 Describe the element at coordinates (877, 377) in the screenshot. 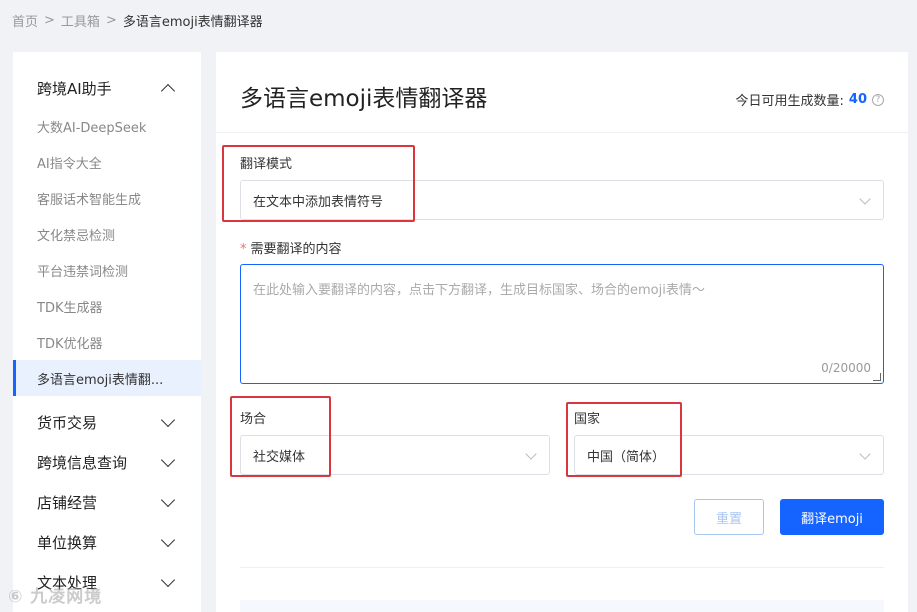

I see `resize-handle` at that location.